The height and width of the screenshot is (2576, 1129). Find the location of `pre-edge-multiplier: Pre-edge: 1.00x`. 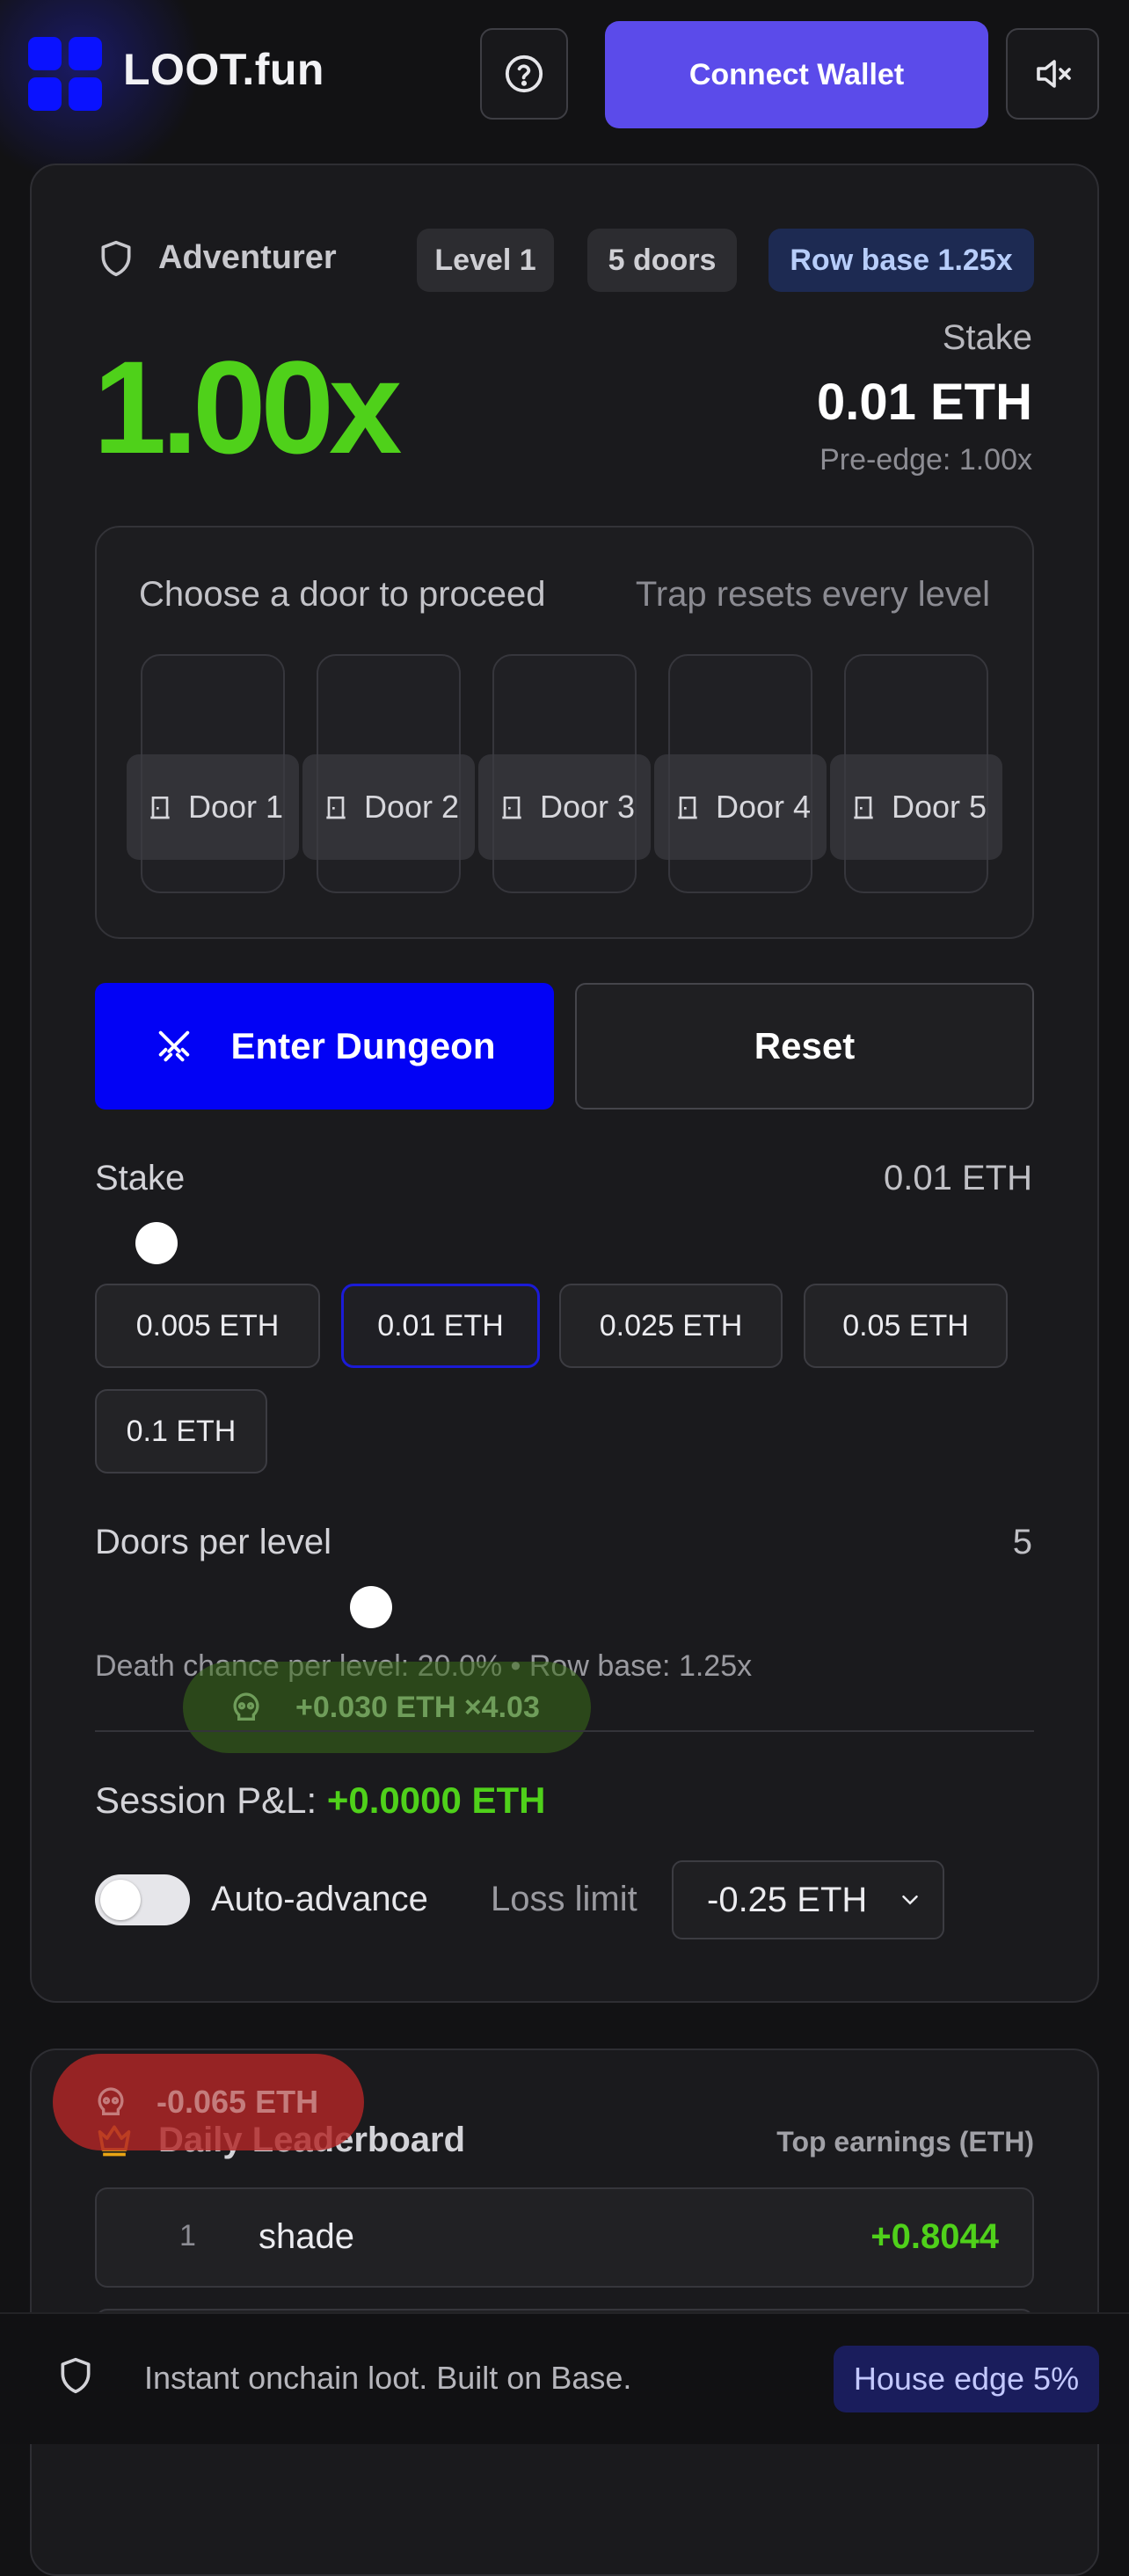

pre-edge-multiplier: Pre-edge: 1.00x is located at coordinates (925, 460).